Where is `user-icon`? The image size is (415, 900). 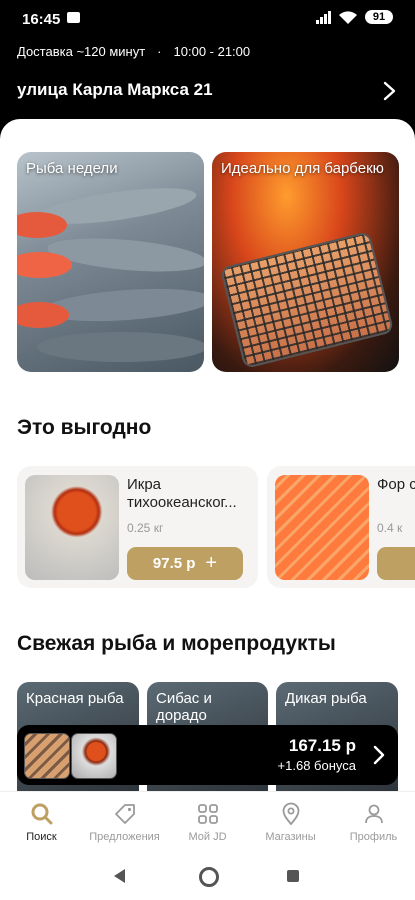
user-icon is located at coordinates (373, 814).